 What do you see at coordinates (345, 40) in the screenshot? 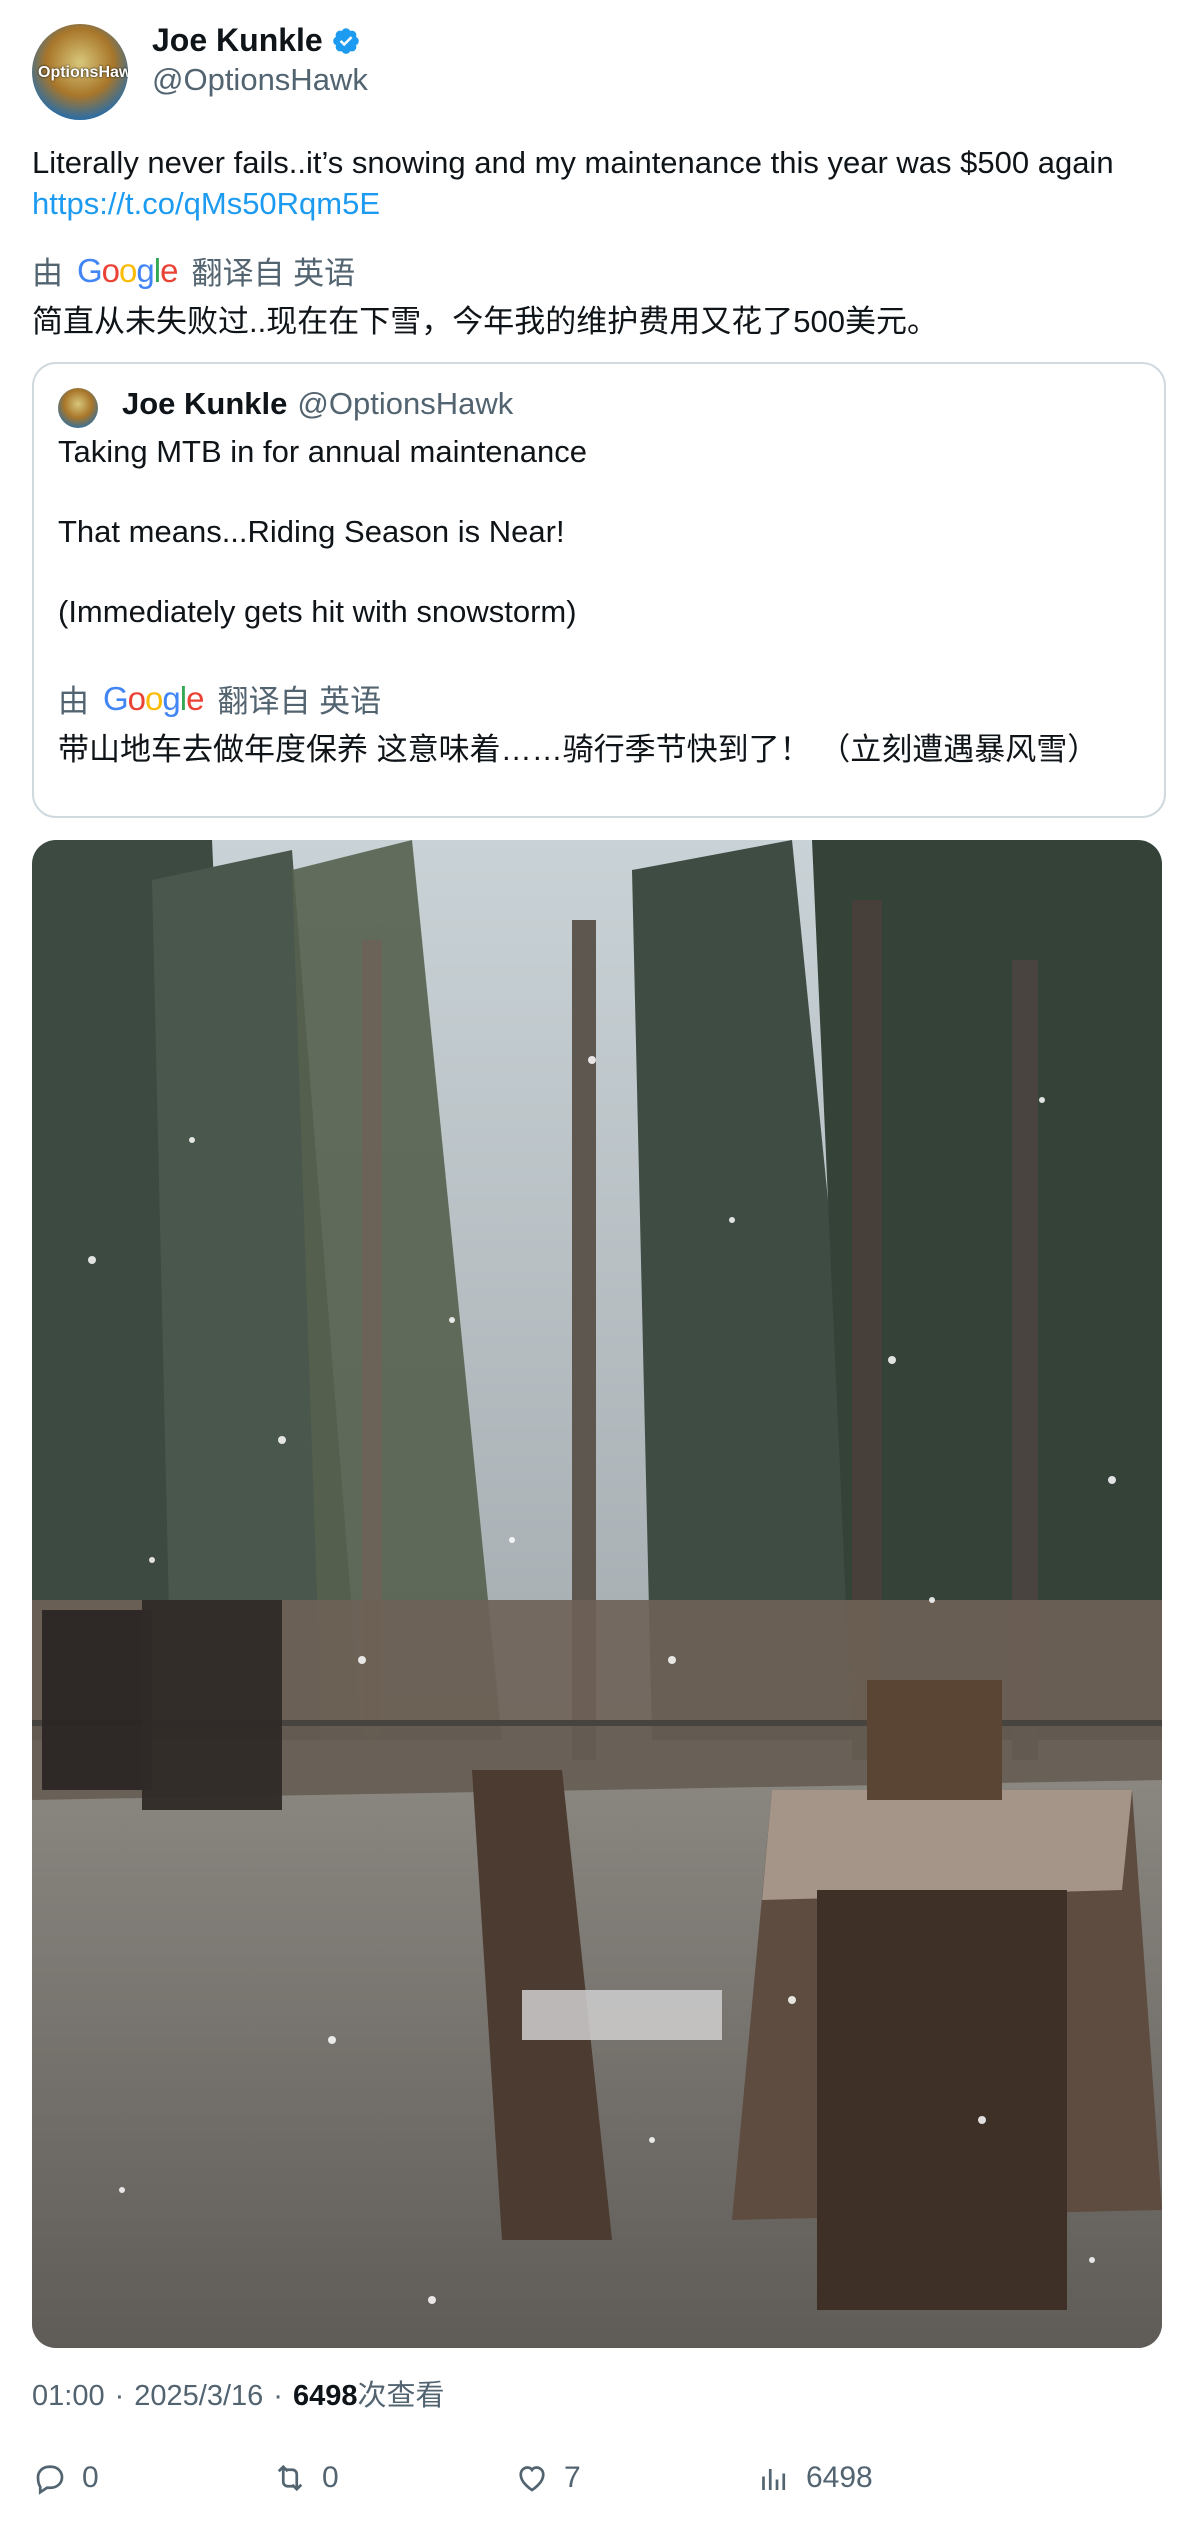
I see `verified-badge-icon` at bounding box center [345, 40].